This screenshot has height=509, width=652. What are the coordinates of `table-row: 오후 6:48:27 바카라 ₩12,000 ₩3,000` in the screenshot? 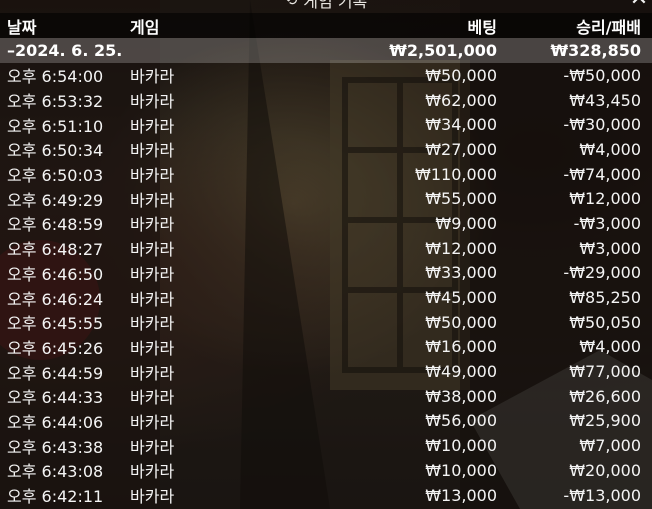 It's located at (326, 248).